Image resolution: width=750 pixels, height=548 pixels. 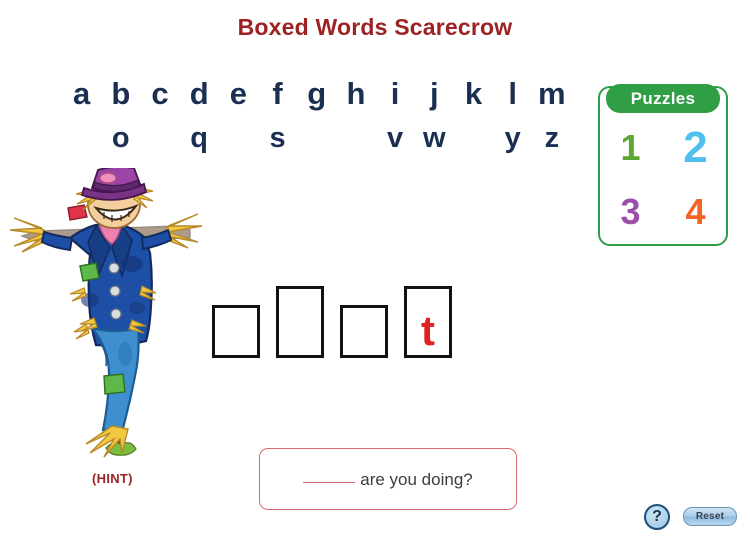 I want to click on hint-sentence-suffix: are you doing?, so click(x=416, y=479).